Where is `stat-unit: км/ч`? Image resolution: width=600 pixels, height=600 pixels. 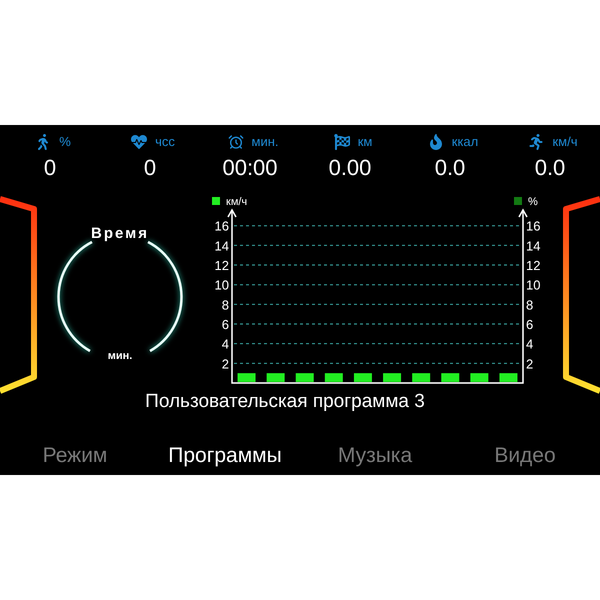 stat-unit: км/ч is located at coordinates (565, 142).